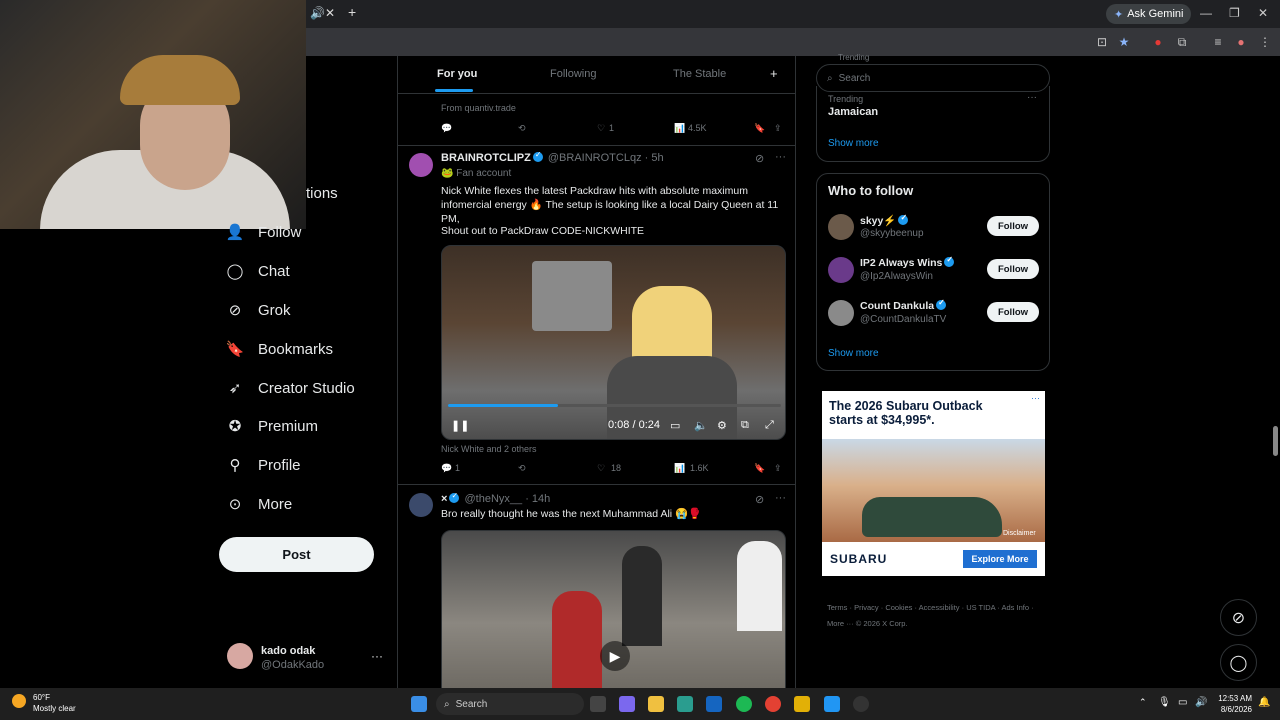  What do you see at coordinates (1275, 372) in the screenshot?
I see `page-scrollbar` at bounding box center [1275, 372].